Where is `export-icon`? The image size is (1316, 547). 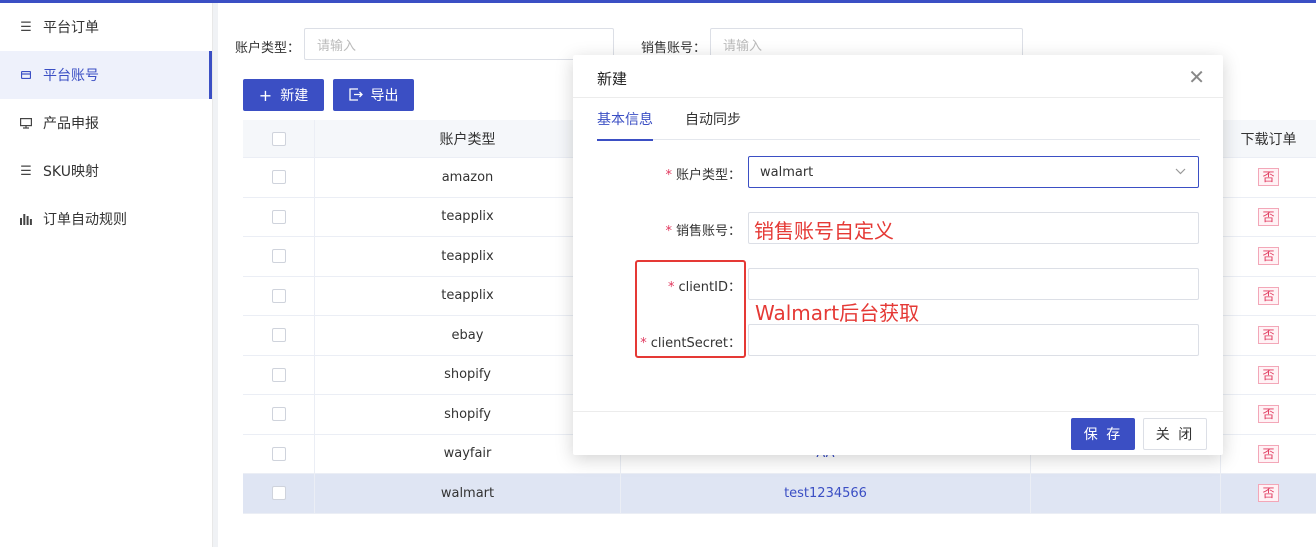 export-icon is located at coordinates (355, 95).